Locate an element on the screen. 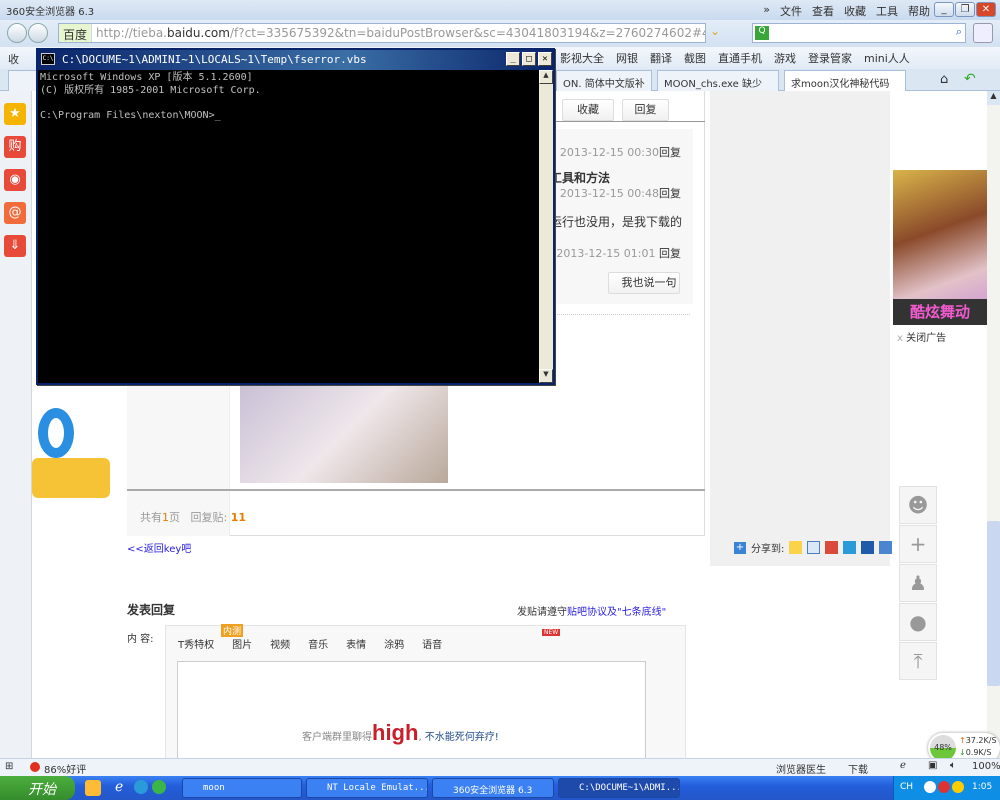  reply-textarea: 客户端群里聊得high, 不水能死何弃疗! is located at coordinates (411, 709).